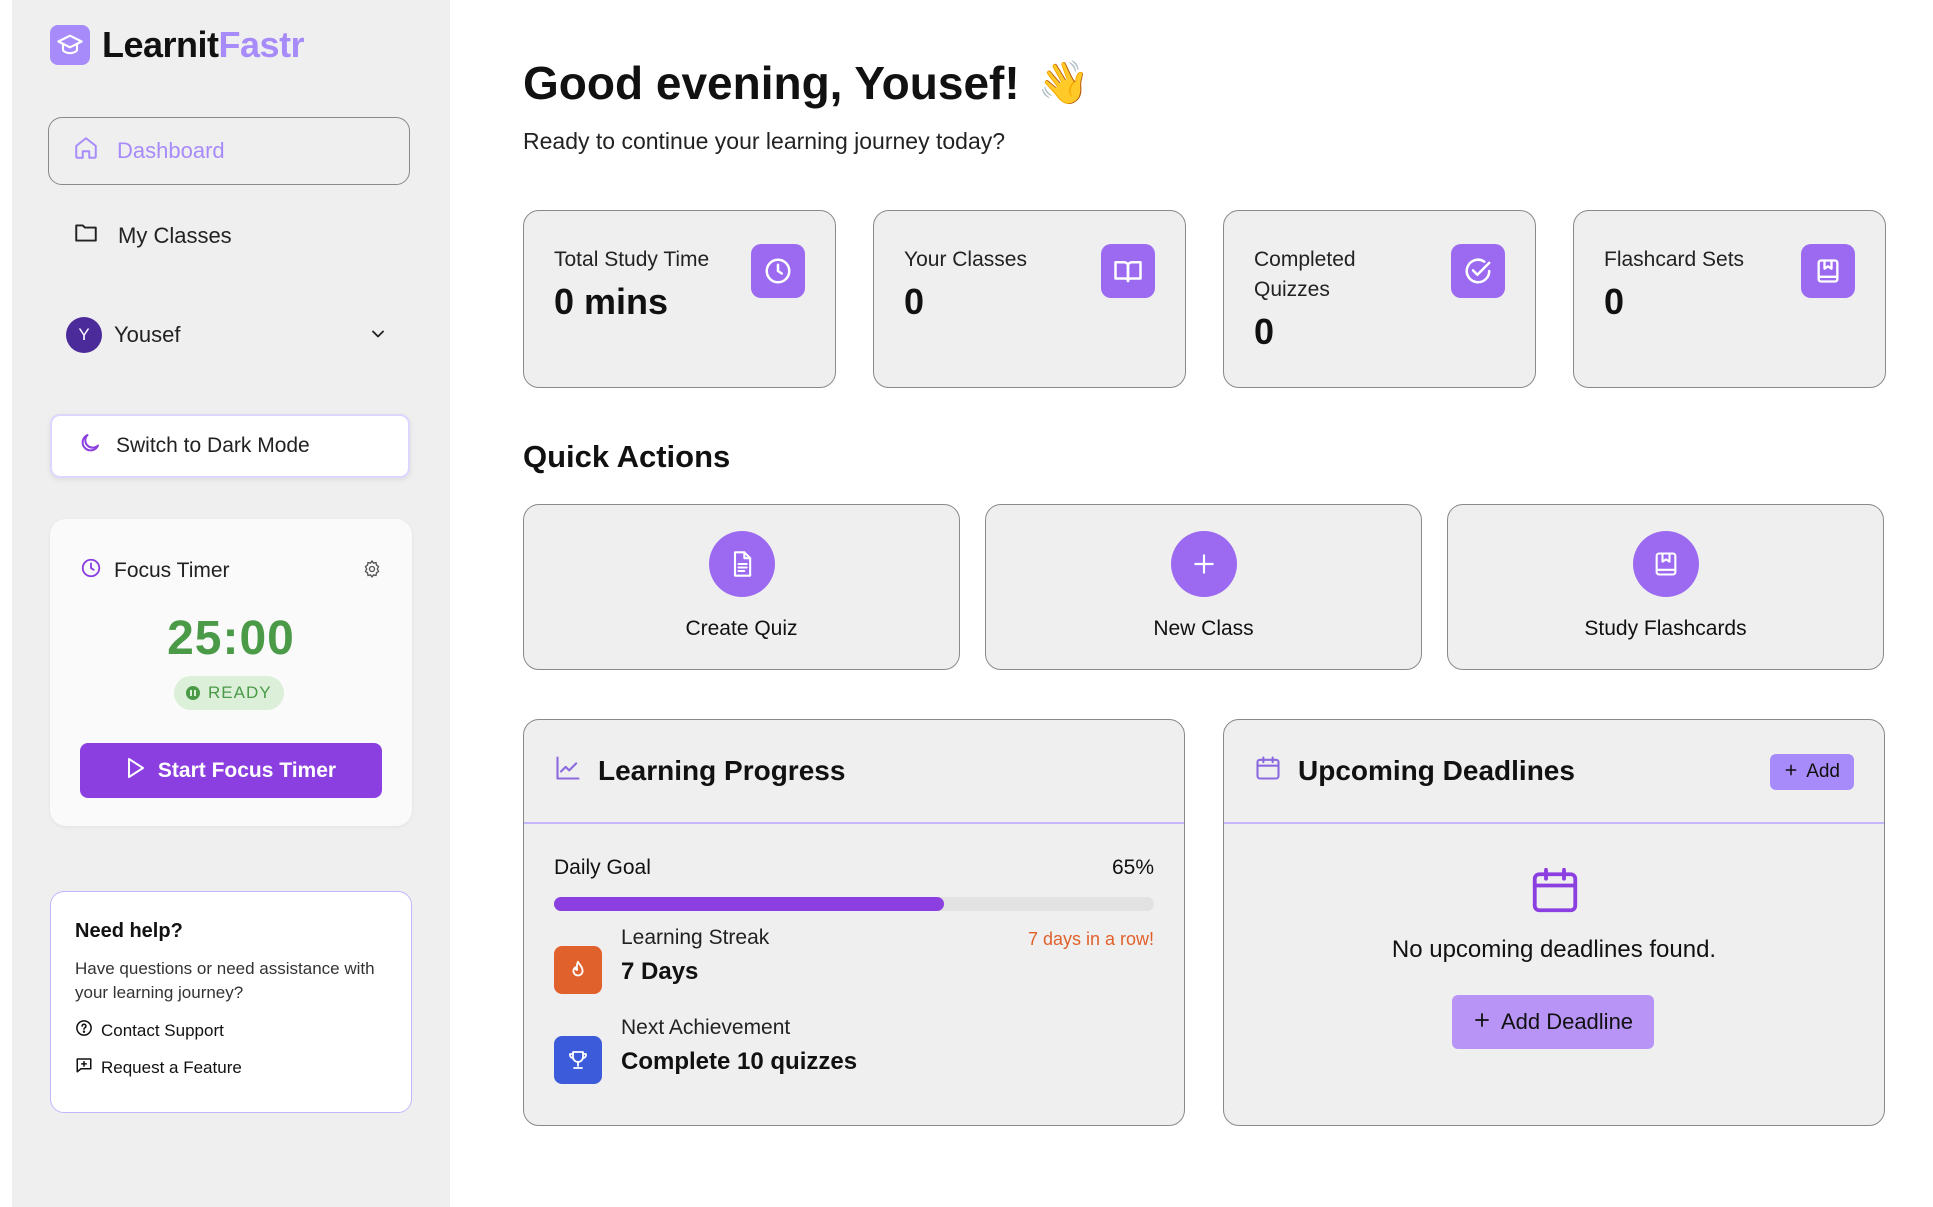 This screenshot has height=1207, width=1933. I want to click on streak-value: 7 Days, so click(660, 971).